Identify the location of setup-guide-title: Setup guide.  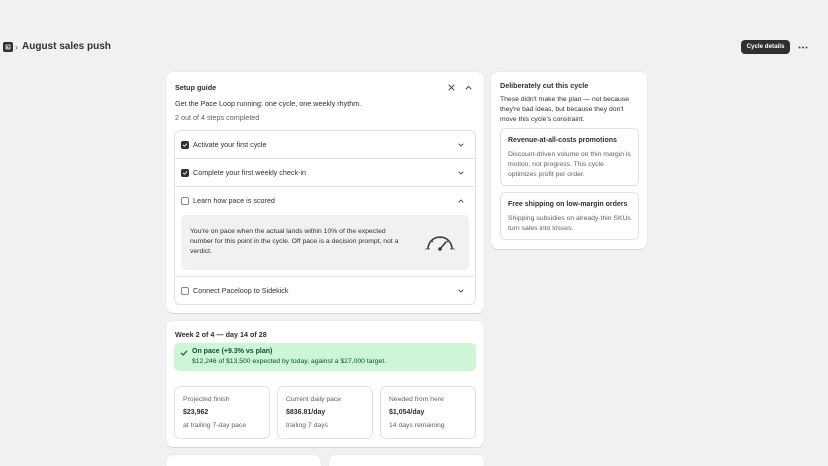
(196, 87).